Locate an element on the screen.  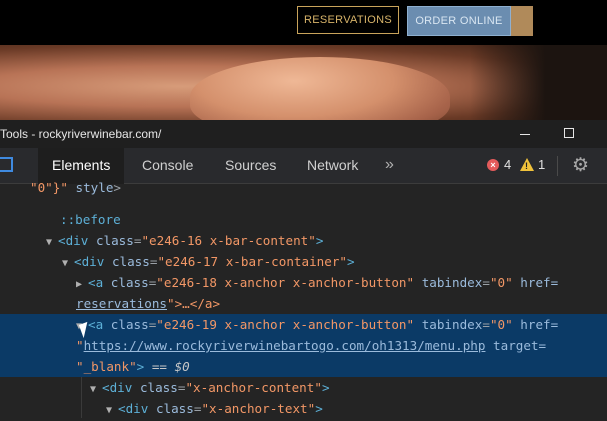
dom-line: reservations">…</a> is located at coordinates (148, 303).